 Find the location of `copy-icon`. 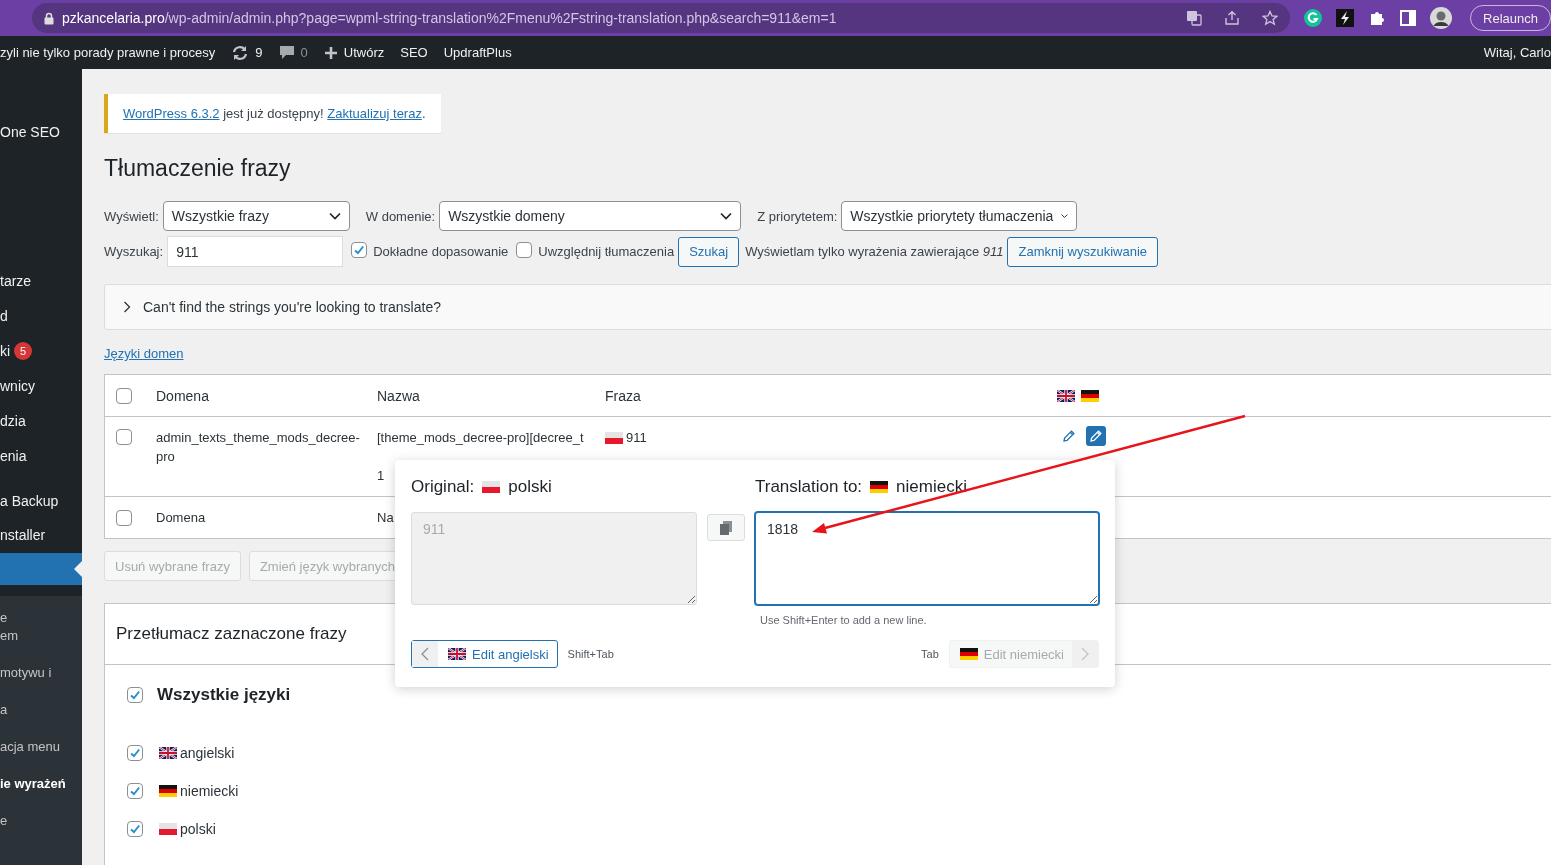

copy-icon is located at coordinates (726, 527).